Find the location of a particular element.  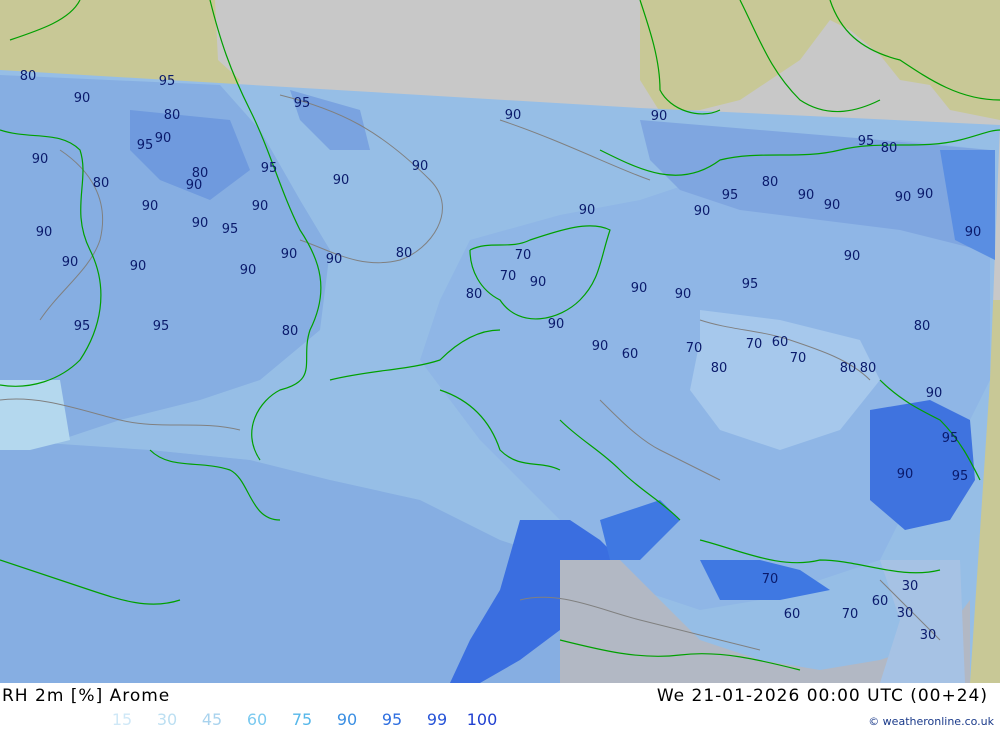

legend-item-90: 90 is located at coordinates (347, 719).